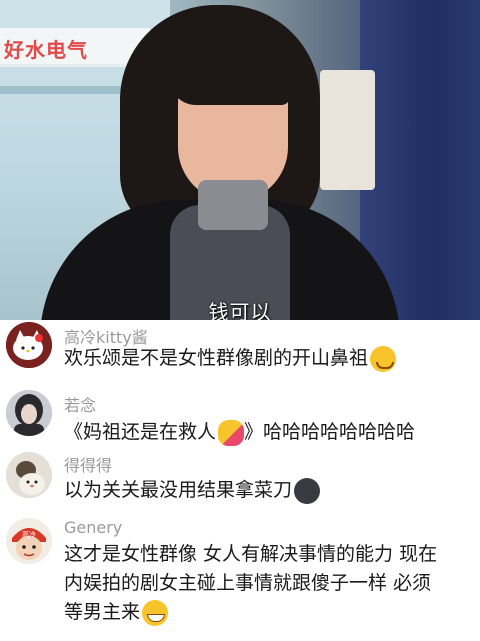  I want to click on comment-text-line-3-body: 等男主来, so click(102, 612).